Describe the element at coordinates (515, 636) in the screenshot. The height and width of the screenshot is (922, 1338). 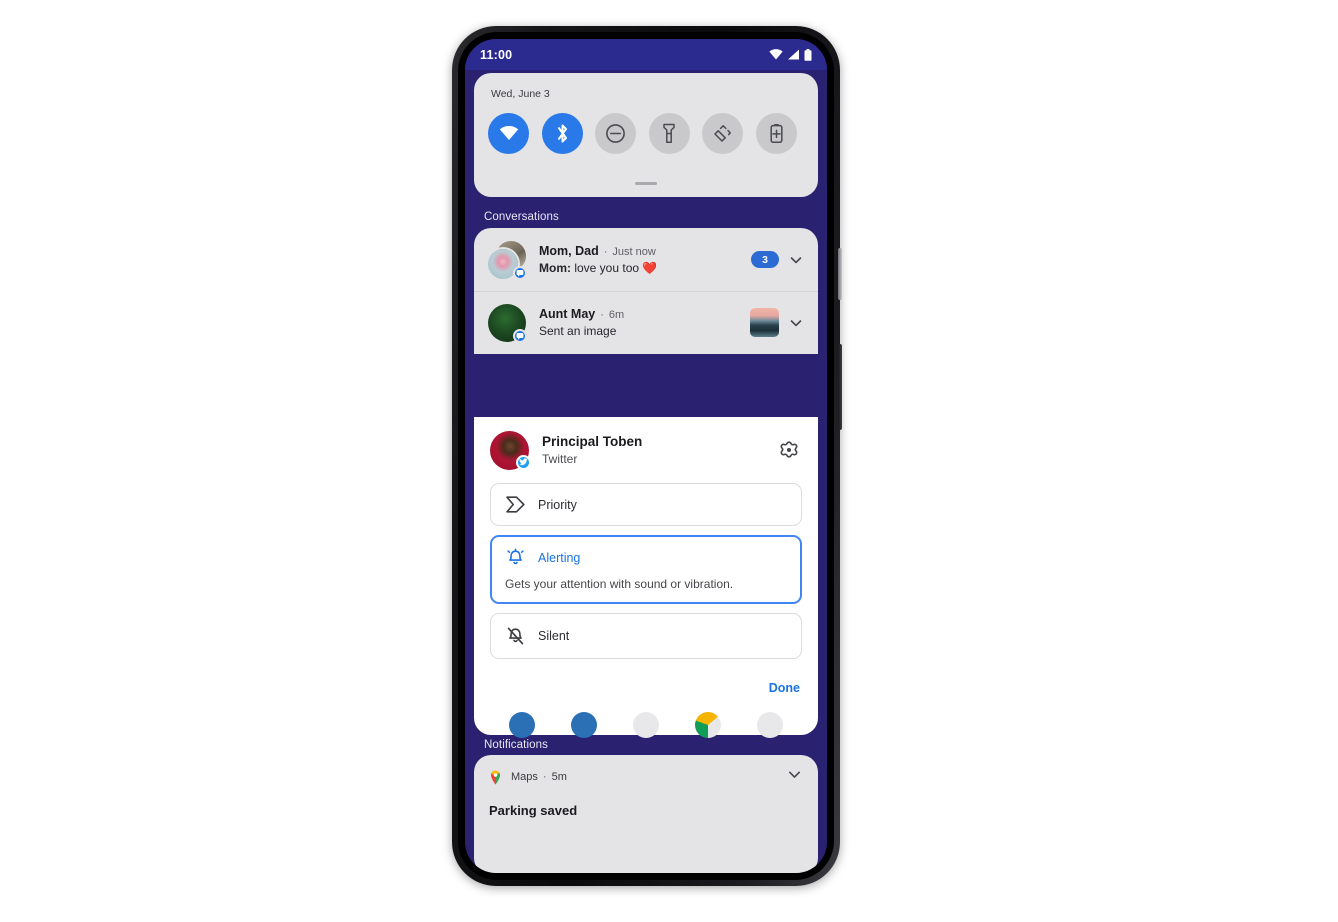
I see `bell-off-icon` at that location.